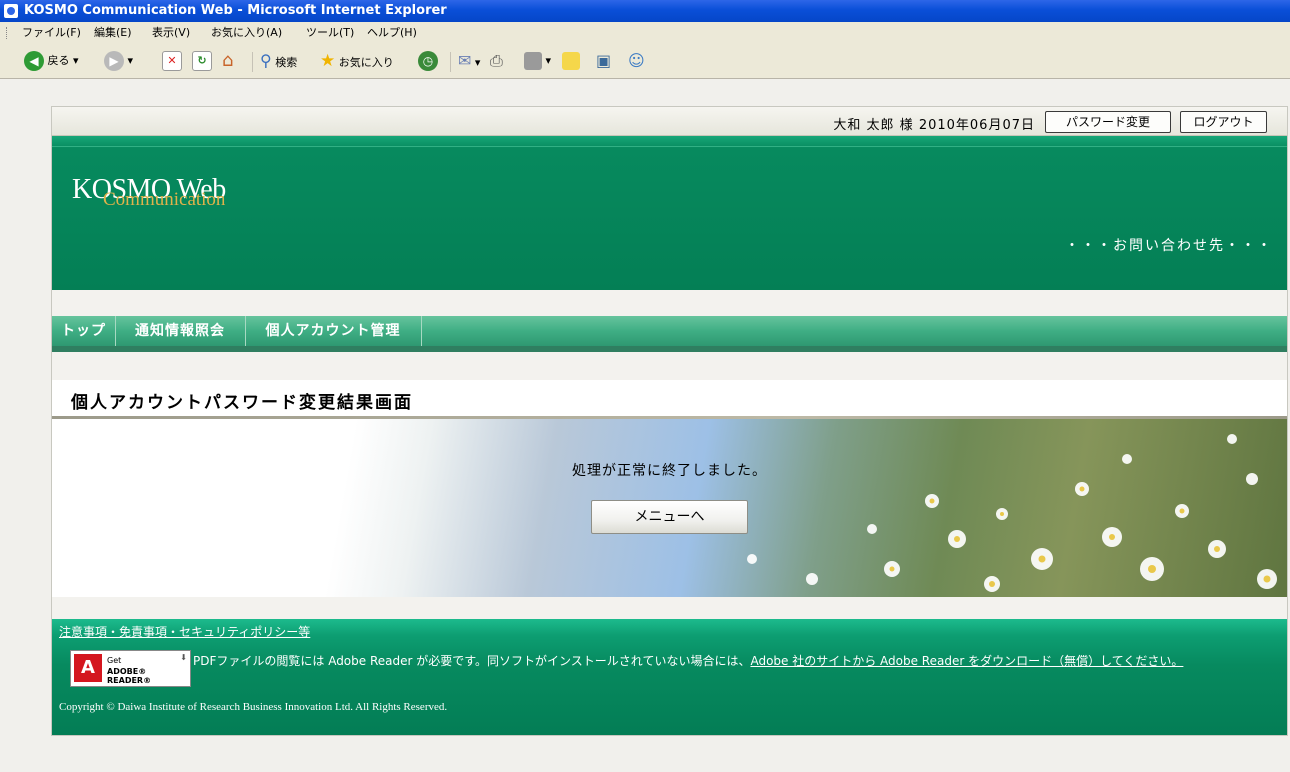 The height and width of the screenshot is (772, 1290). I want to click on back-label: 戻る, so click(58, 60).